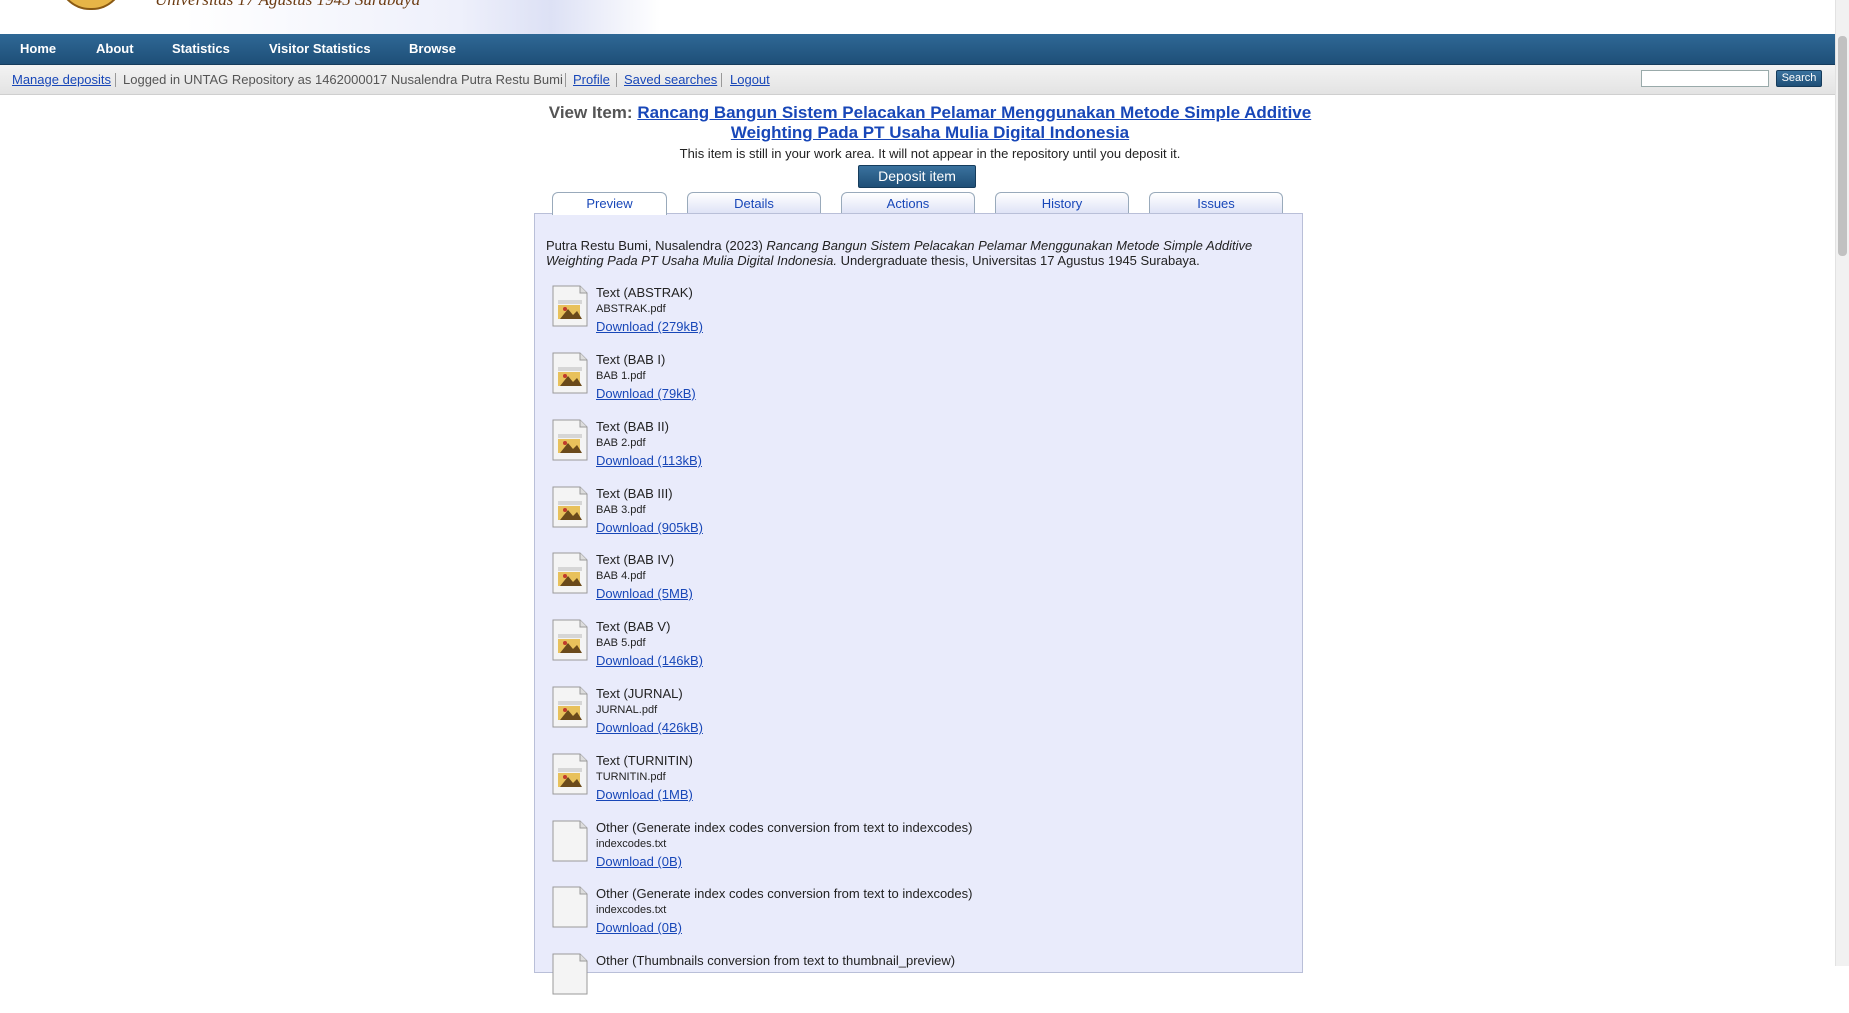 The height and width of the screenshot is (1013, 1849). What do you see at coordinates (918, 17) in the screenshot?
I see `header-banner: Universitas 17 Agustus 1945 Surabaya` at bounding box center [918, 17].